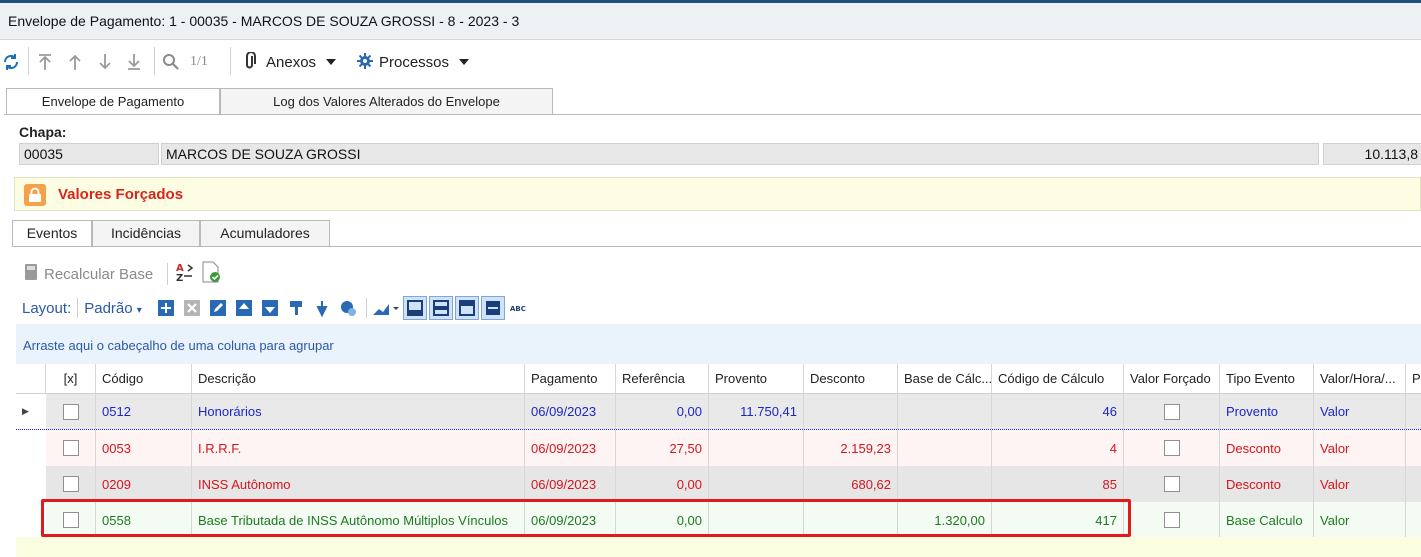 The image size is (1421, 557). What do you see at coordinates (11, 62) in the screenshot?
I see `refresh-icon` at bounding box center [11, 62].